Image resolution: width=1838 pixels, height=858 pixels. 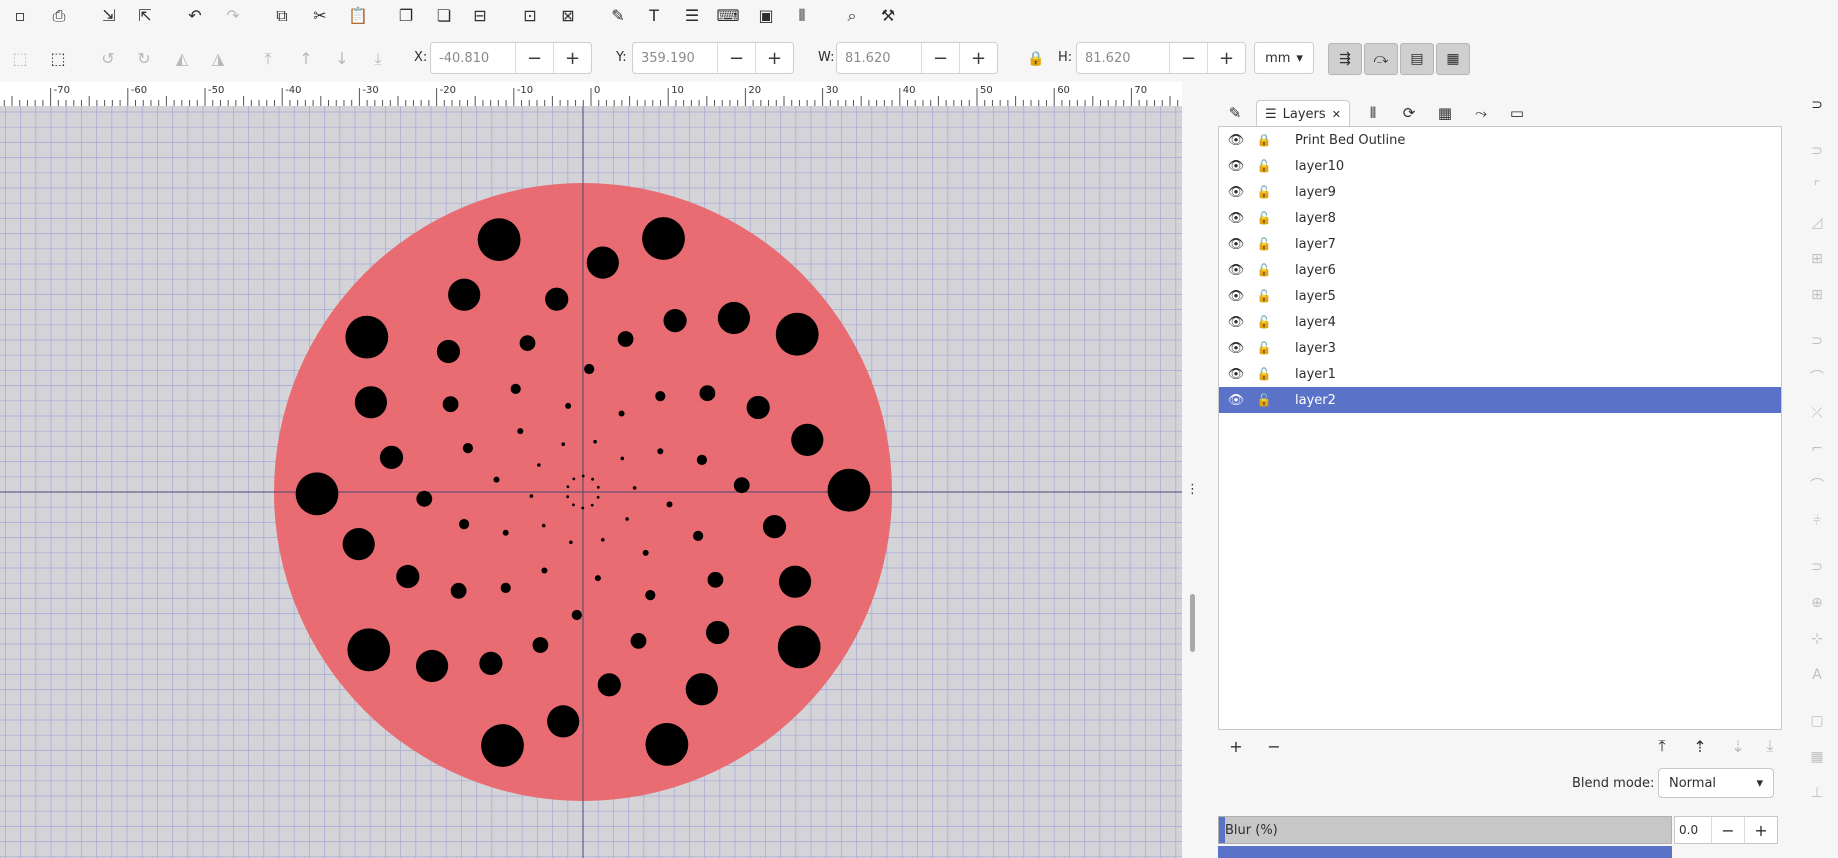 I want to click on y-field: 359.190 − +, so click(x=713, y=58).